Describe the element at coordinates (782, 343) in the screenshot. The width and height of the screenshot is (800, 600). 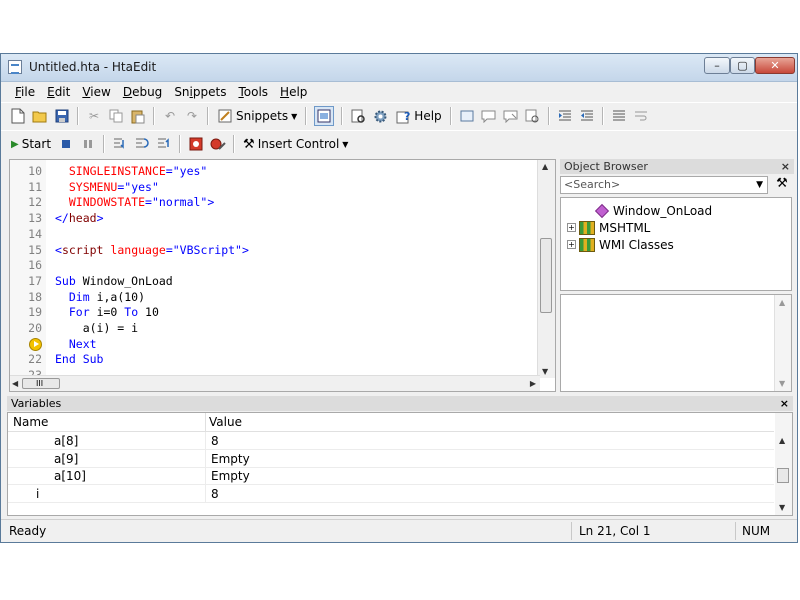
I see `description-scrollbar: ▲ ▼` at that location.